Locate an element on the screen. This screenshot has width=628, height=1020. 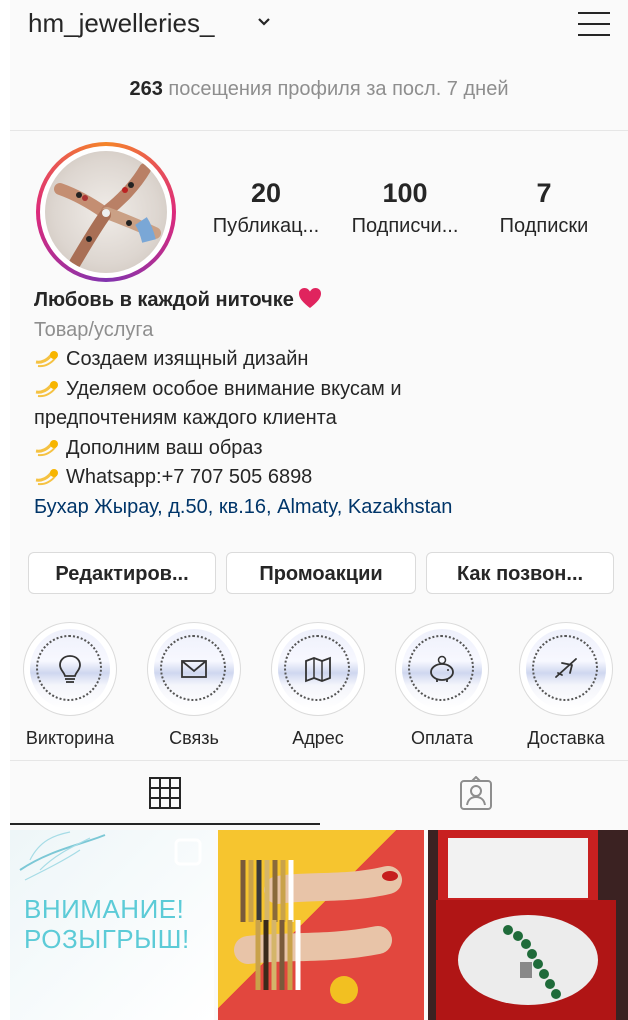
heart-icon is located at coordinates (309, 298).